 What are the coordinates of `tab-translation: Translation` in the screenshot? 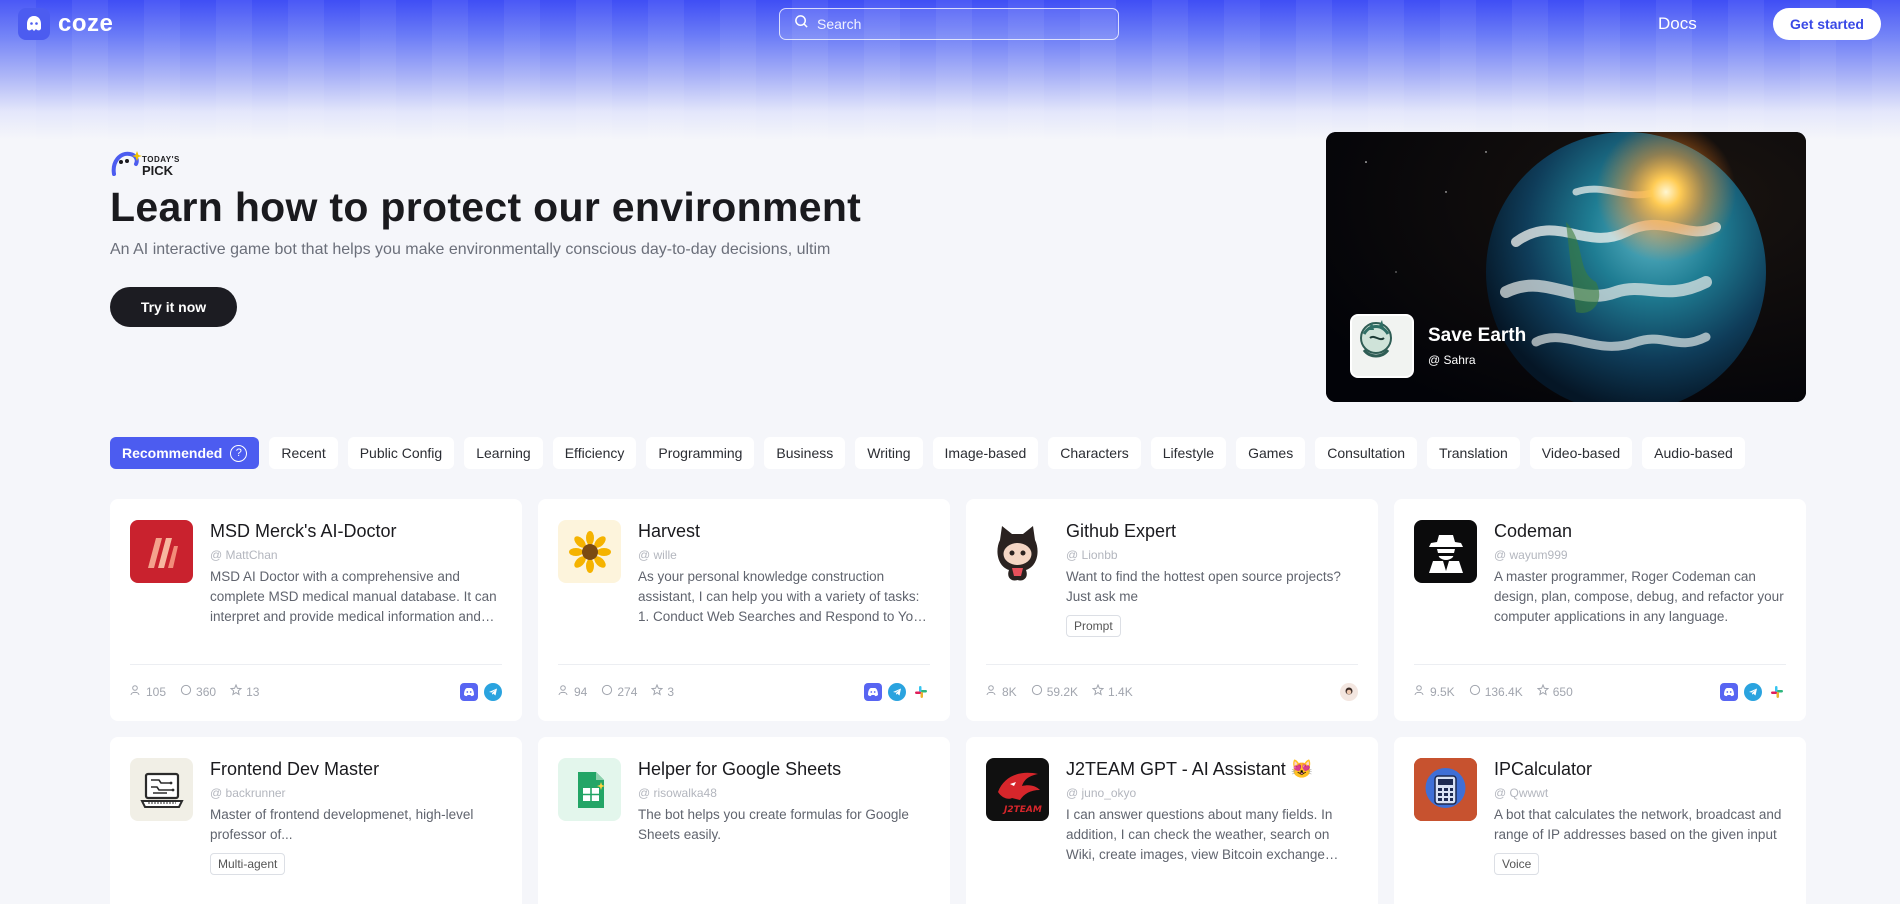 It's located at (1473, 453).